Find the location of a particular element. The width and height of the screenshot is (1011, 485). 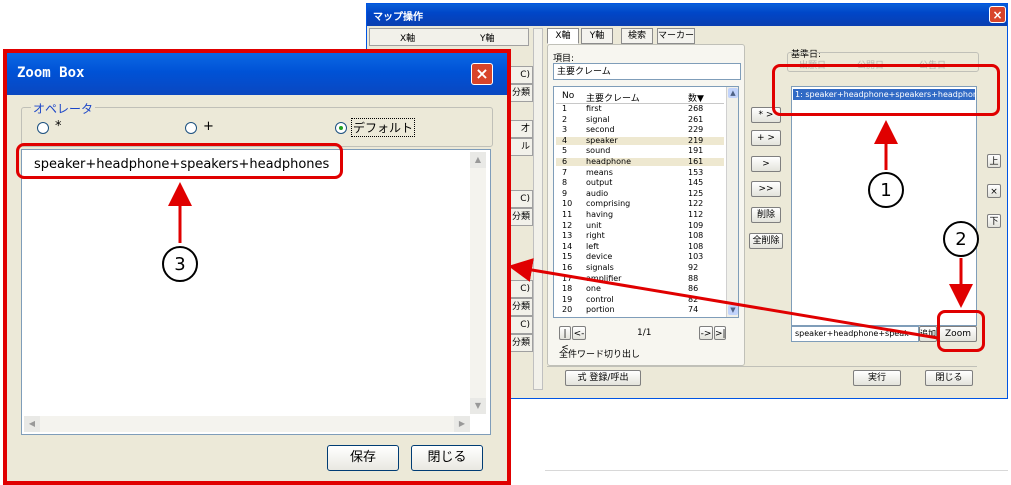

callout-1: 1 is located at coordinates (886, 190).